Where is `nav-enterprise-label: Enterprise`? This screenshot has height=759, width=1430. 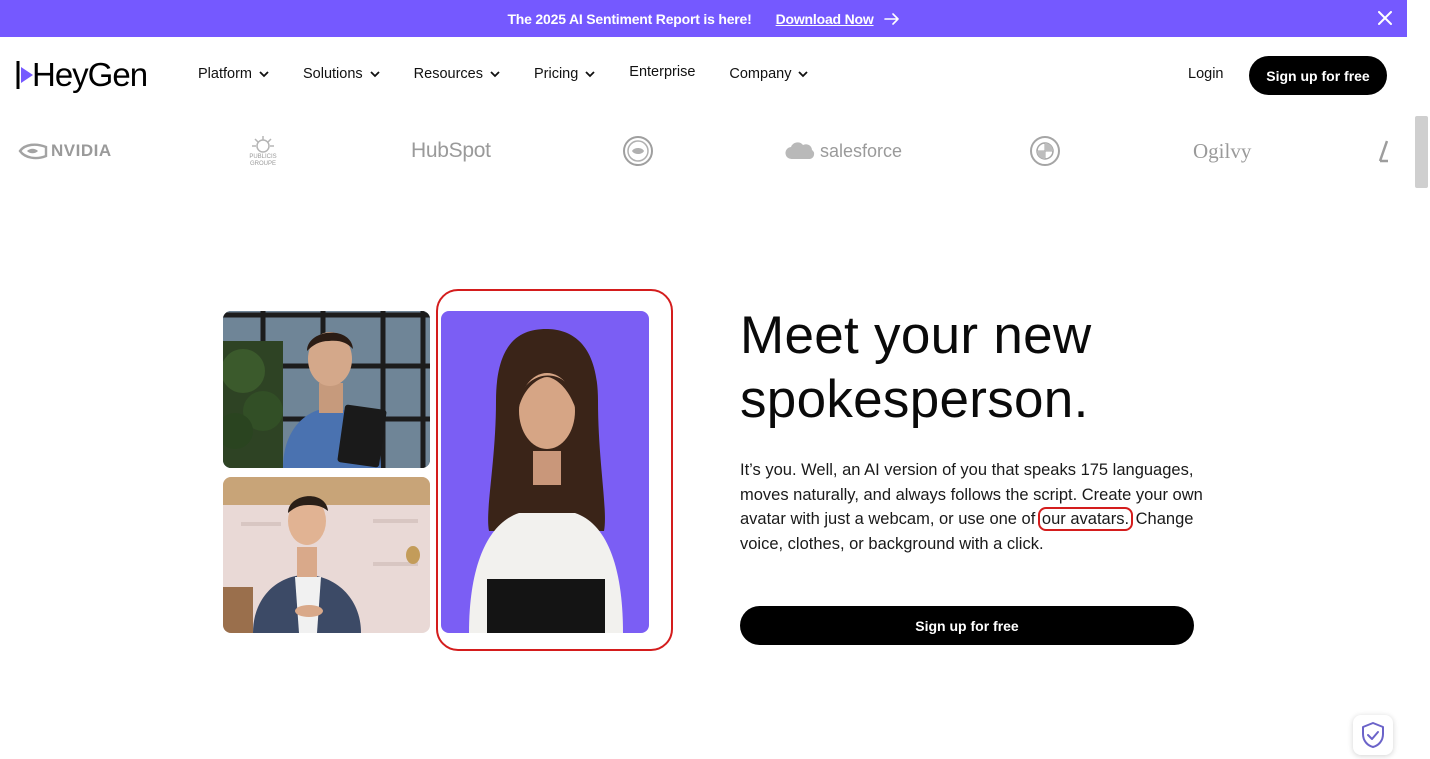
nav-enterprise-label: Enterprise is located at coordinates (662, 72).